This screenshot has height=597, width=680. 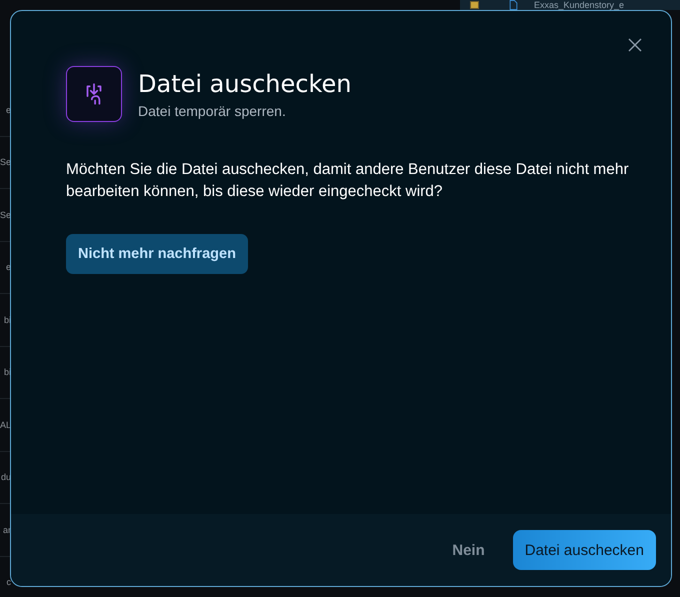 I want to click on dialog-message: Möchten Sie die Datei auschecken, damit andere Benutzer diese Datei nicht mehr bearbeiten können, bis diese wieder eingecheckt wird?, so click(x=348, y=181).